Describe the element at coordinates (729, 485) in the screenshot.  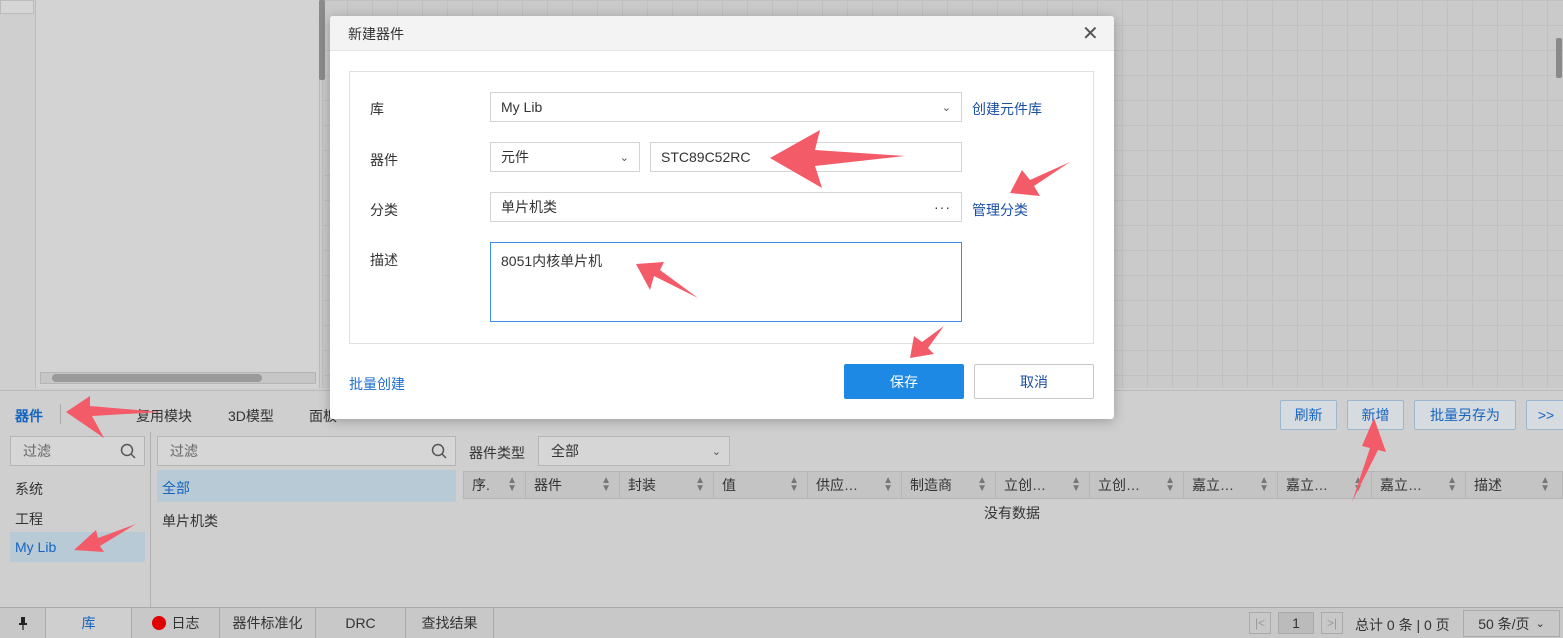
I see `column-label: 值` at that location.